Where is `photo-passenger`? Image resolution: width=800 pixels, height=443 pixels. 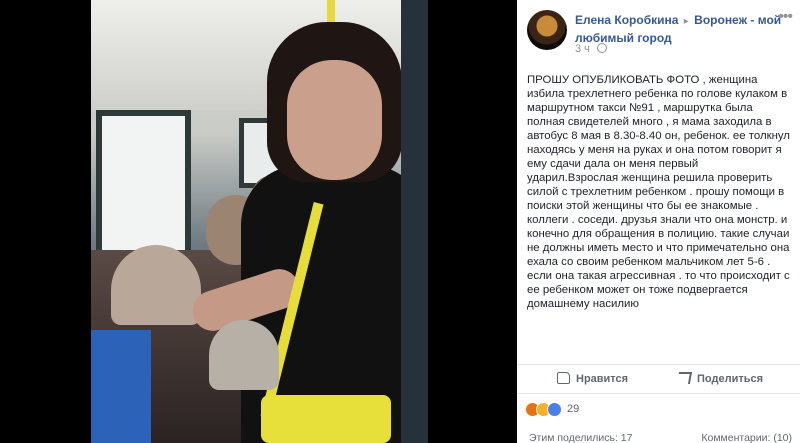 photo-passenger is located at coordinates (156, 285).